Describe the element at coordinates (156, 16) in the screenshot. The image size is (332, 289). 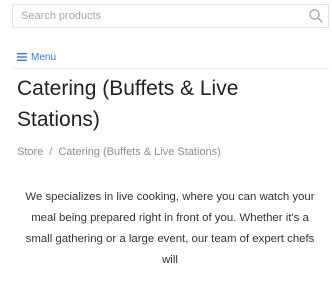
I see `search-input` at that location.